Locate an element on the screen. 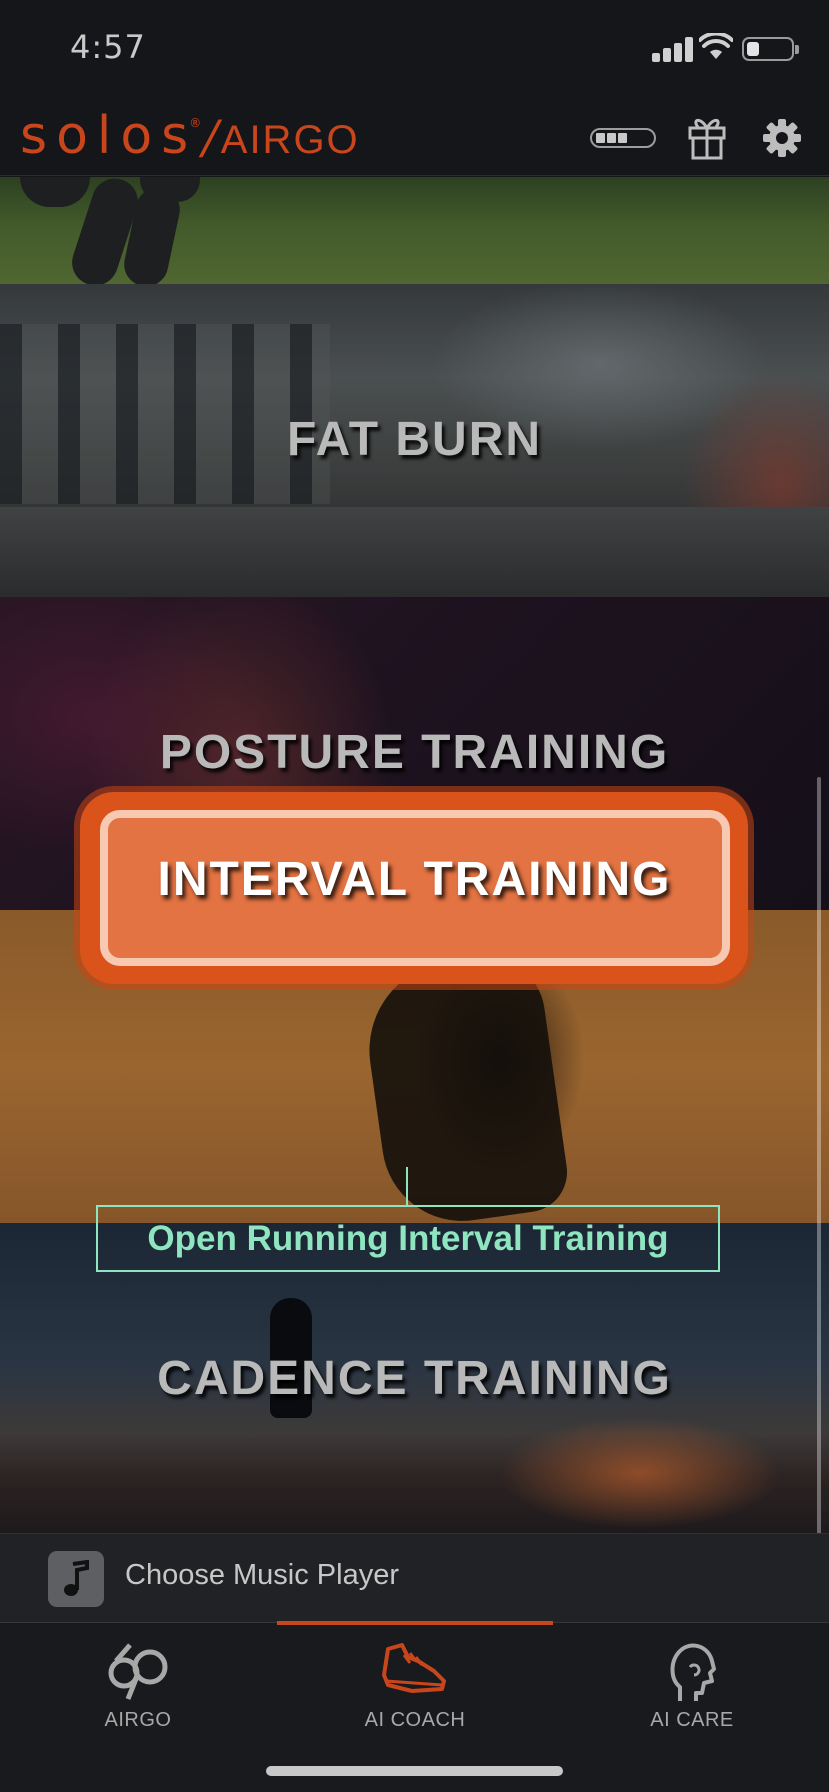  workout-label: FAT BURN is located at coordinates (414, 439).